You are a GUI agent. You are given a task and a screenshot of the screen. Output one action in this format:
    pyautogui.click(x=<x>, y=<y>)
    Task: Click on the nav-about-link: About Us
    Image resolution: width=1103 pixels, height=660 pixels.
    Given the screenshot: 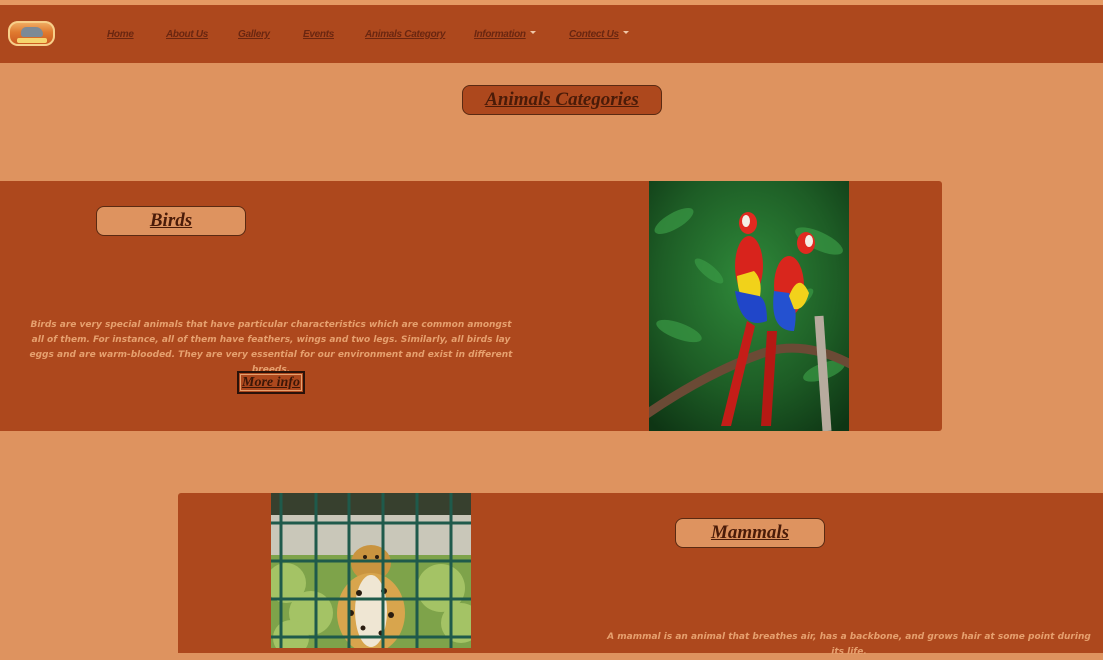 What is the action you would take?
    pyautogui.click(x=187, y=34)
    